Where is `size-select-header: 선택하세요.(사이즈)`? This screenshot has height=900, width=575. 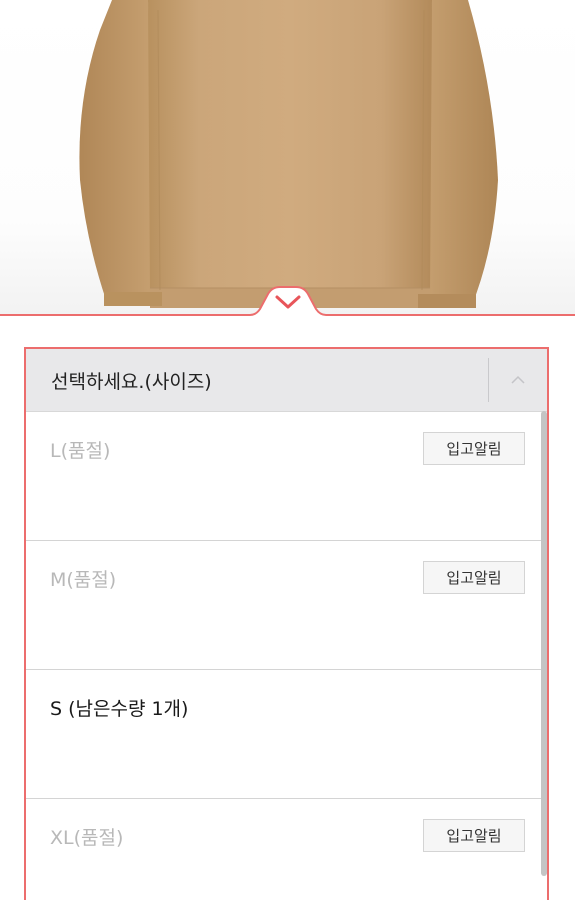 size-select-header: 선택하세요.(사이즈) is located at coordinates (286, 380).